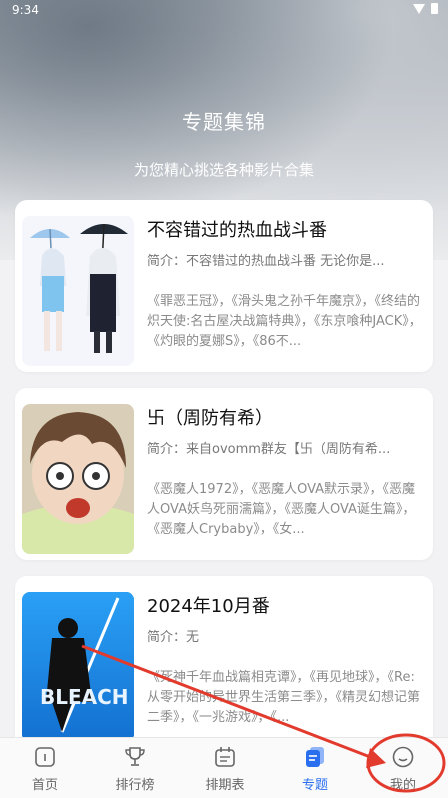  I want to click on trophy-icon, so click(135, 756).